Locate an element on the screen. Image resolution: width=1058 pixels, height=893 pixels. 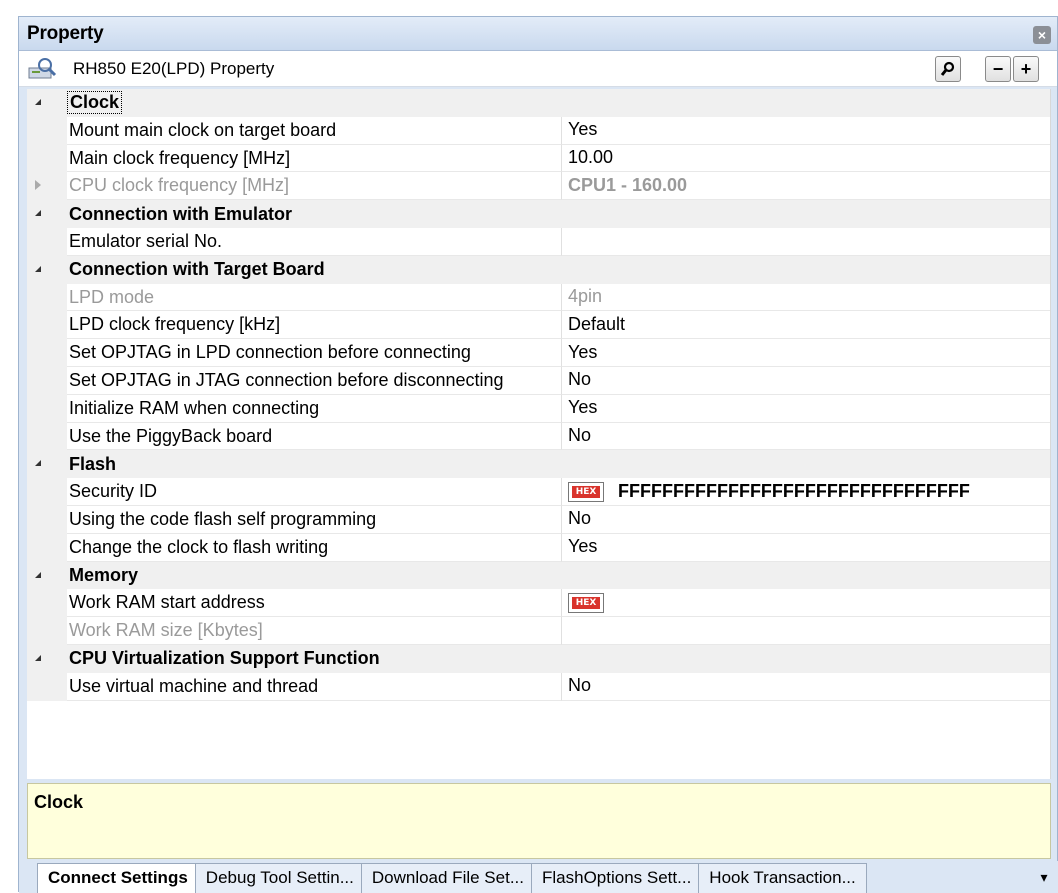
property-row: Use virtual machine and thread No is located at coordinates (538, 686).